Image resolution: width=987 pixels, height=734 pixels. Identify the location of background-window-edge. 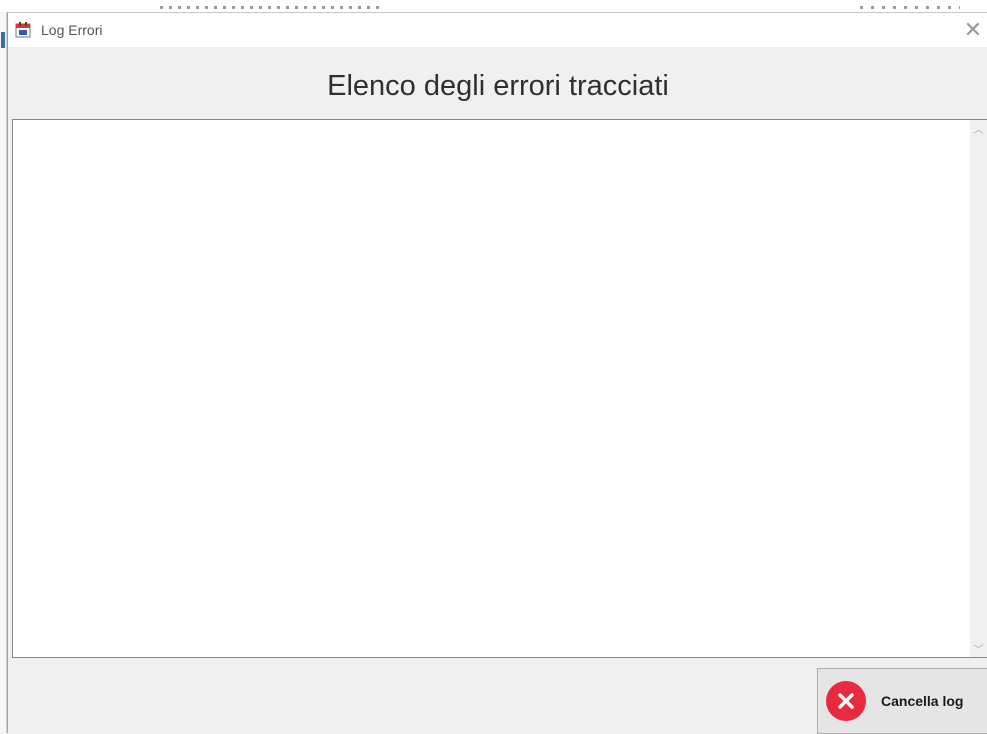
(3, 372).